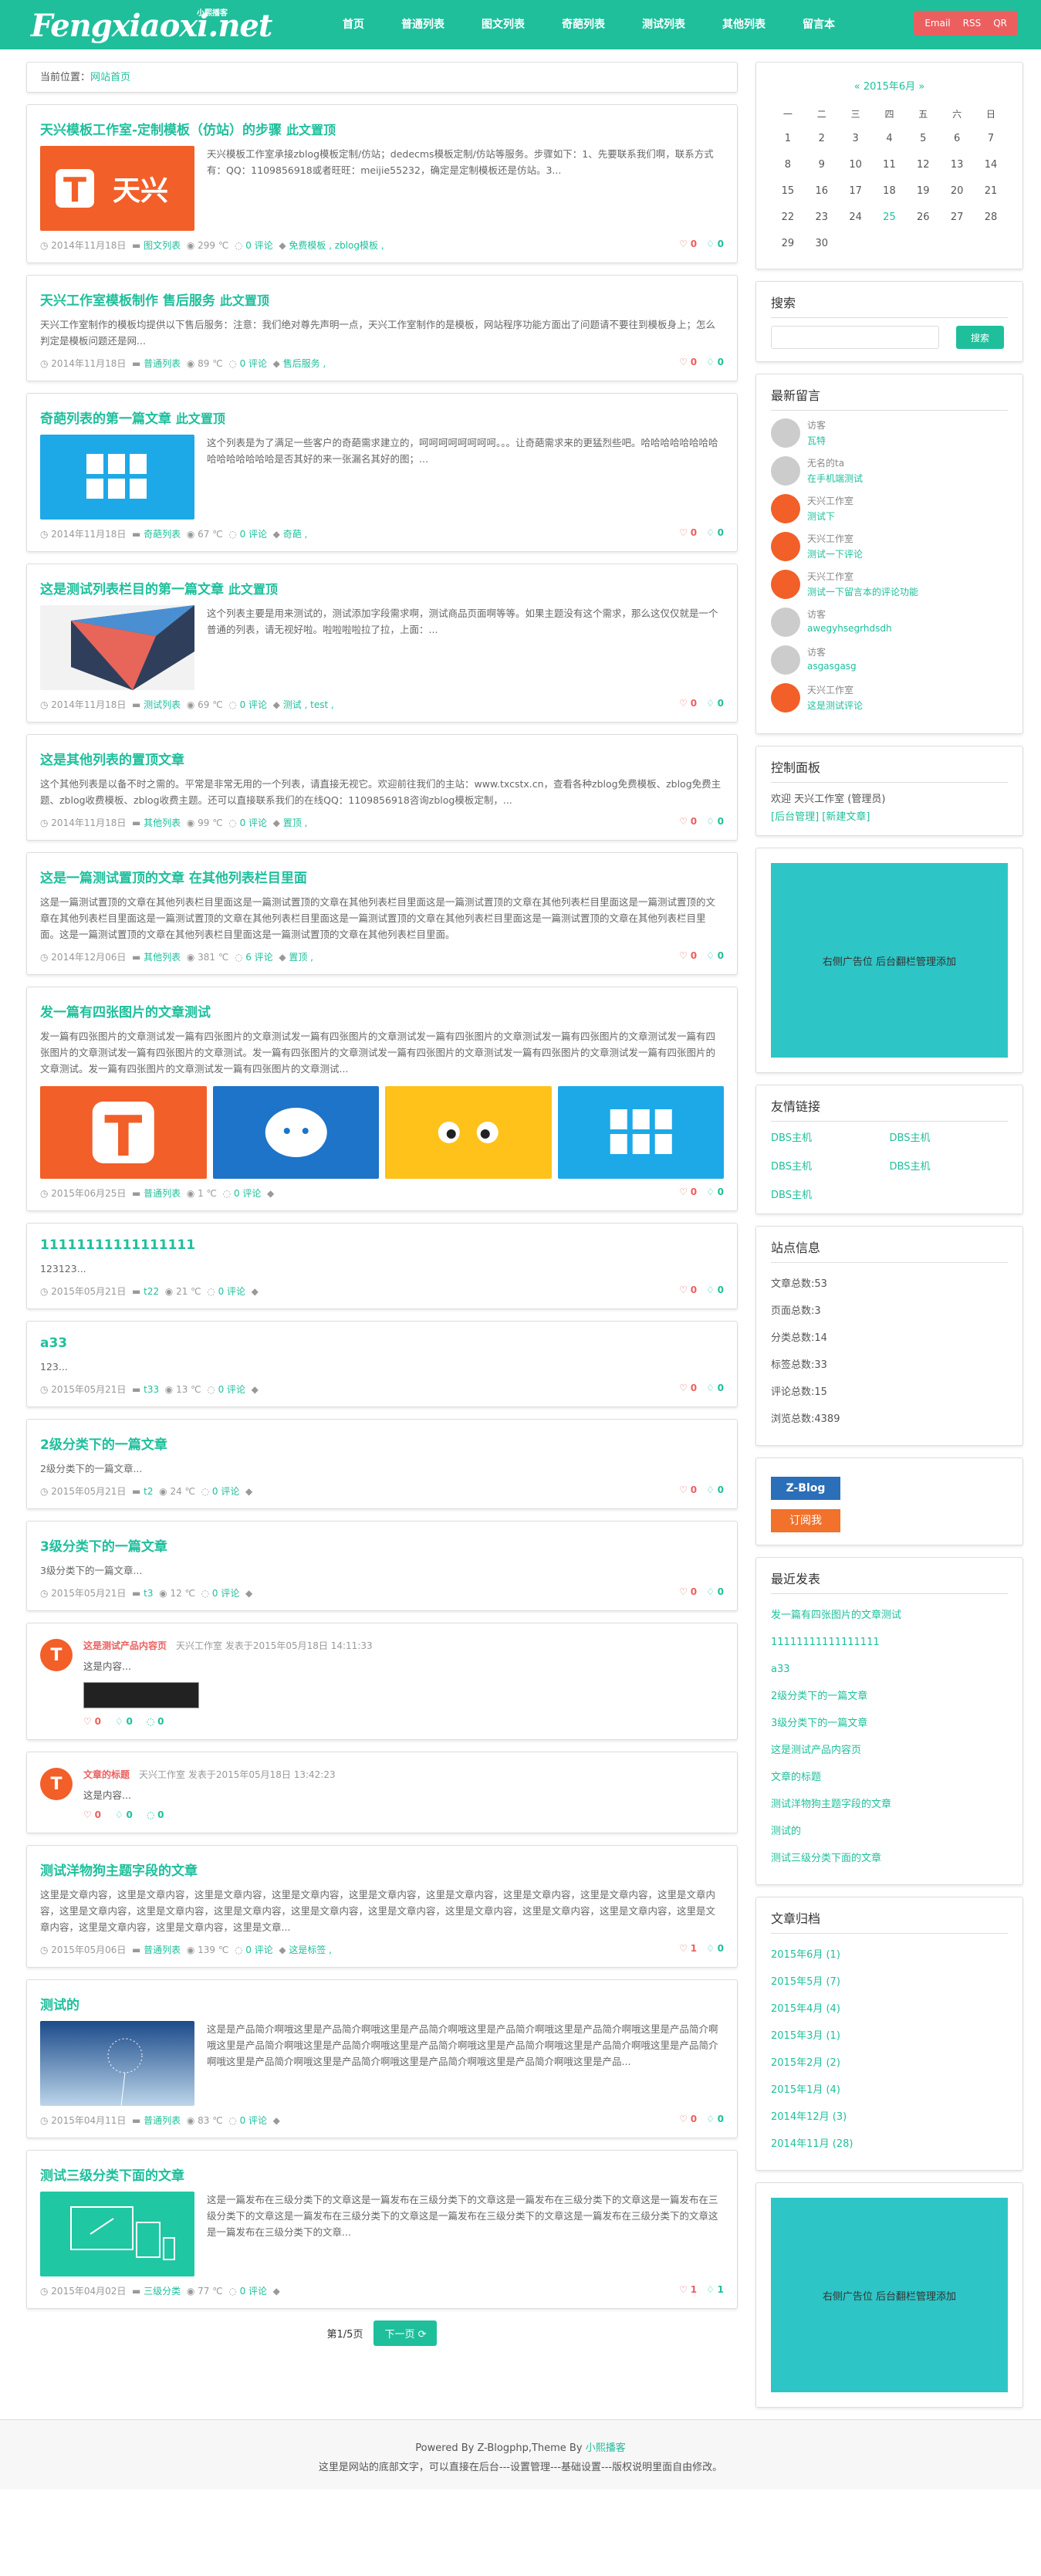  Describe the element at coordinates (857, 87) in the screenshot. I see `calendar-prev: «` at that location.